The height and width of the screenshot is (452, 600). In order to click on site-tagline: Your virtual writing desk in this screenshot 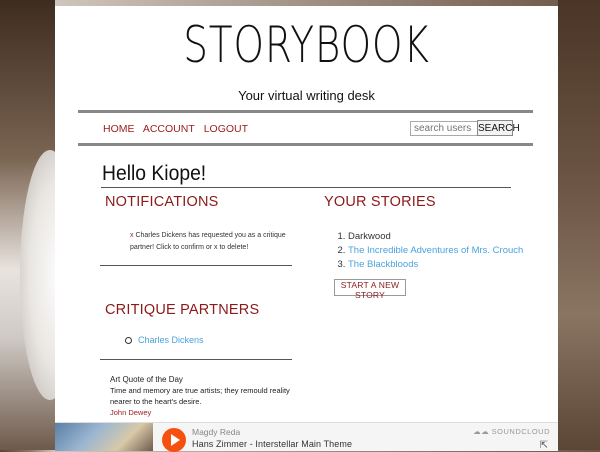, I will do `click(306, 95)`.